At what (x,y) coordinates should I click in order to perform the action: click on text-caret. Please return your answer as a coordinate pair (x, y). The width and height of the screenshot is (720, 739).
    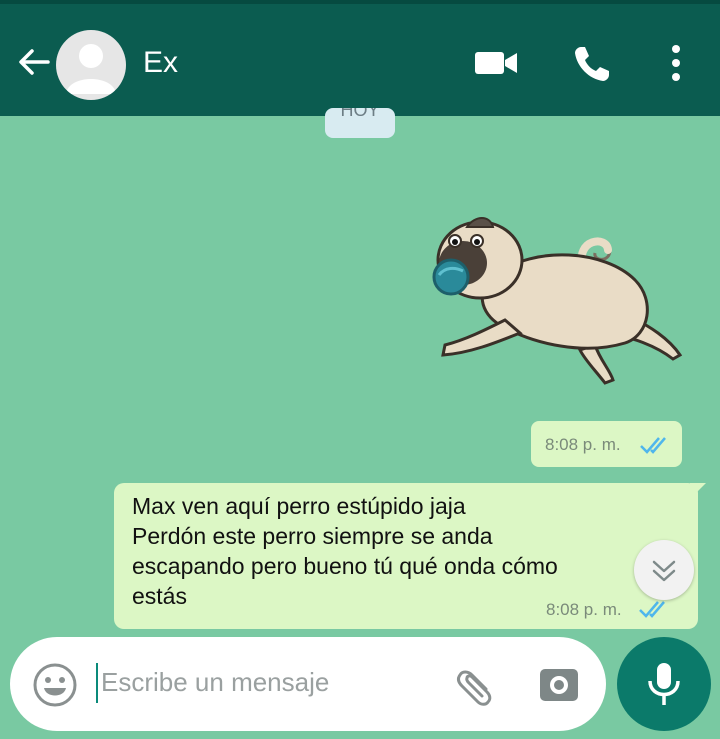
    Looking at the image, I should click on (97, 683).